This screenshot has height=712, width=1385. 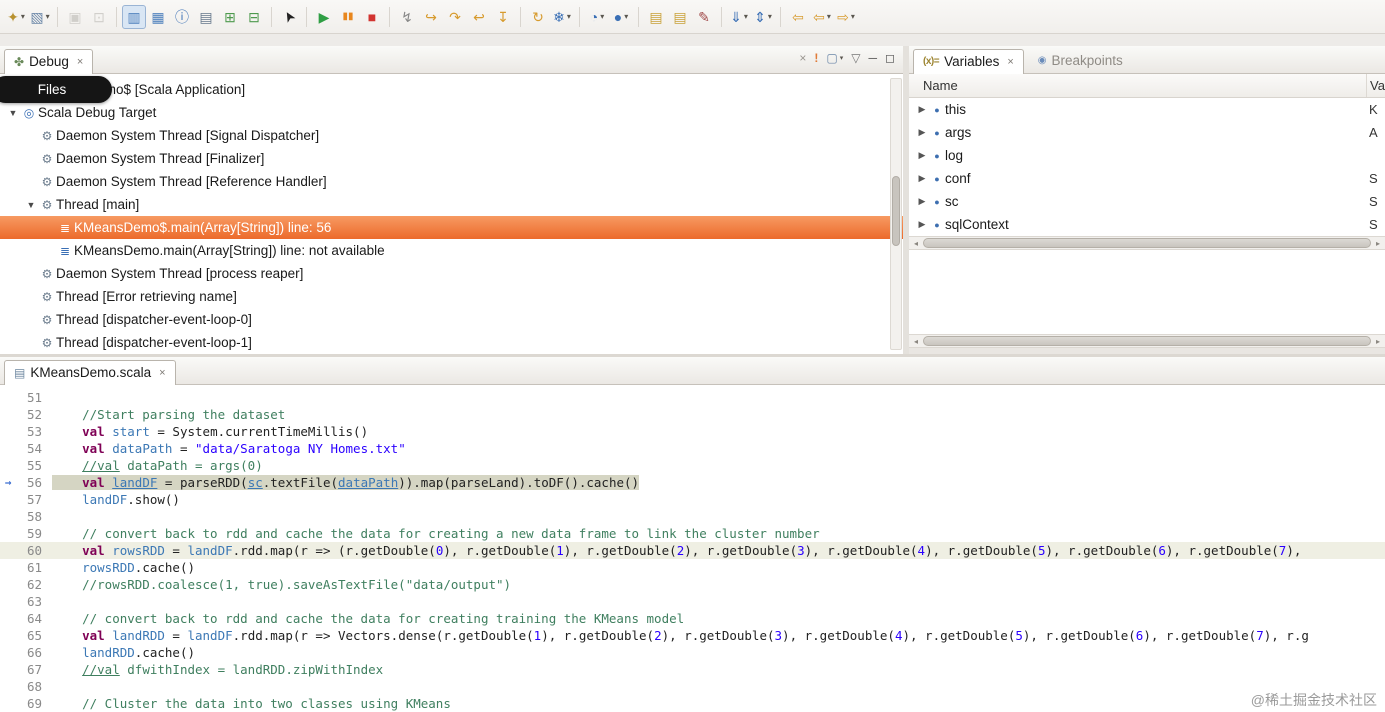 What do you see at coordinates (29, 533) in the screenshot?
I see `line-number: 59` at bounding box center [29, 533].